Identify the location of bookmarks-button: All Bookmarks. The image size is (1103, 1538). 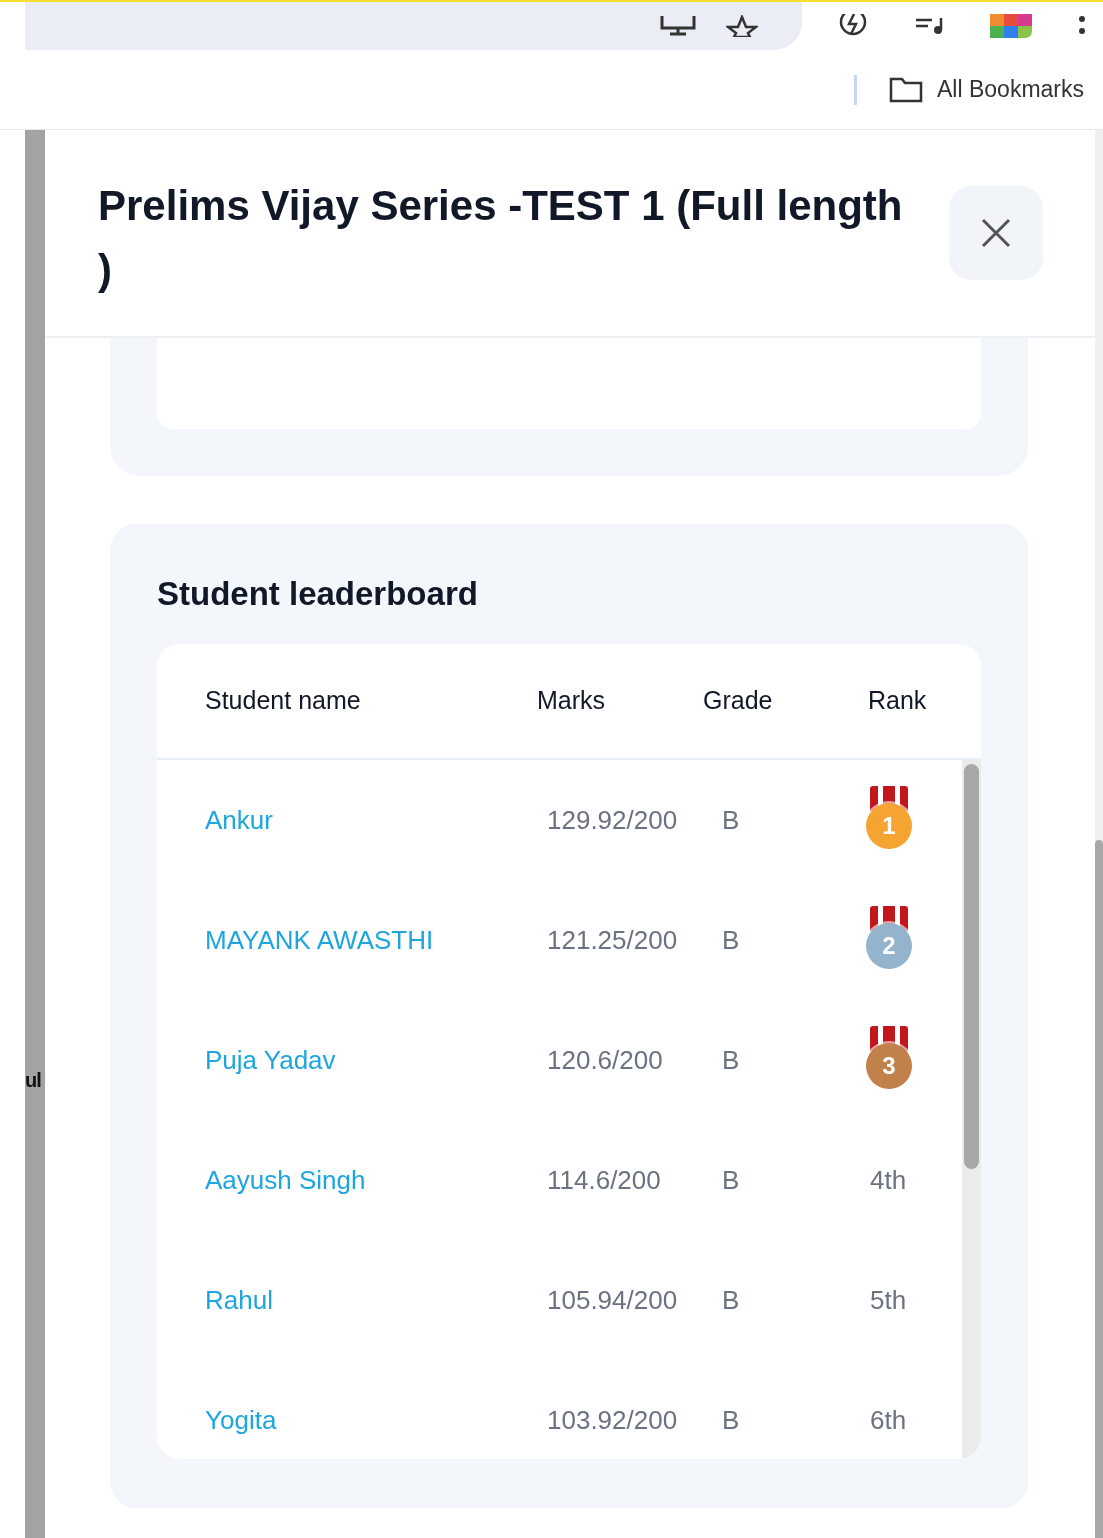
(986, 89).